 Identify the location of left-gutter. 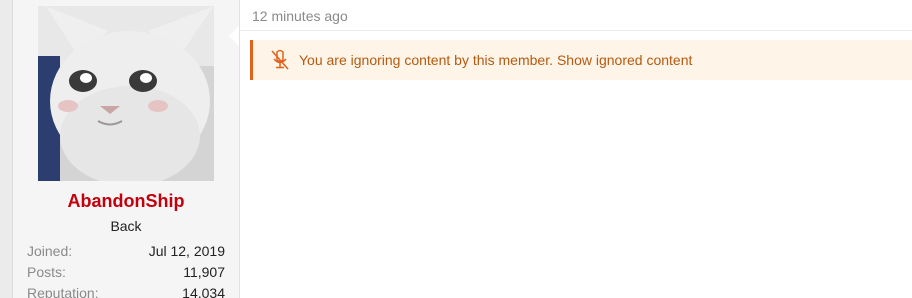
(6, 149).